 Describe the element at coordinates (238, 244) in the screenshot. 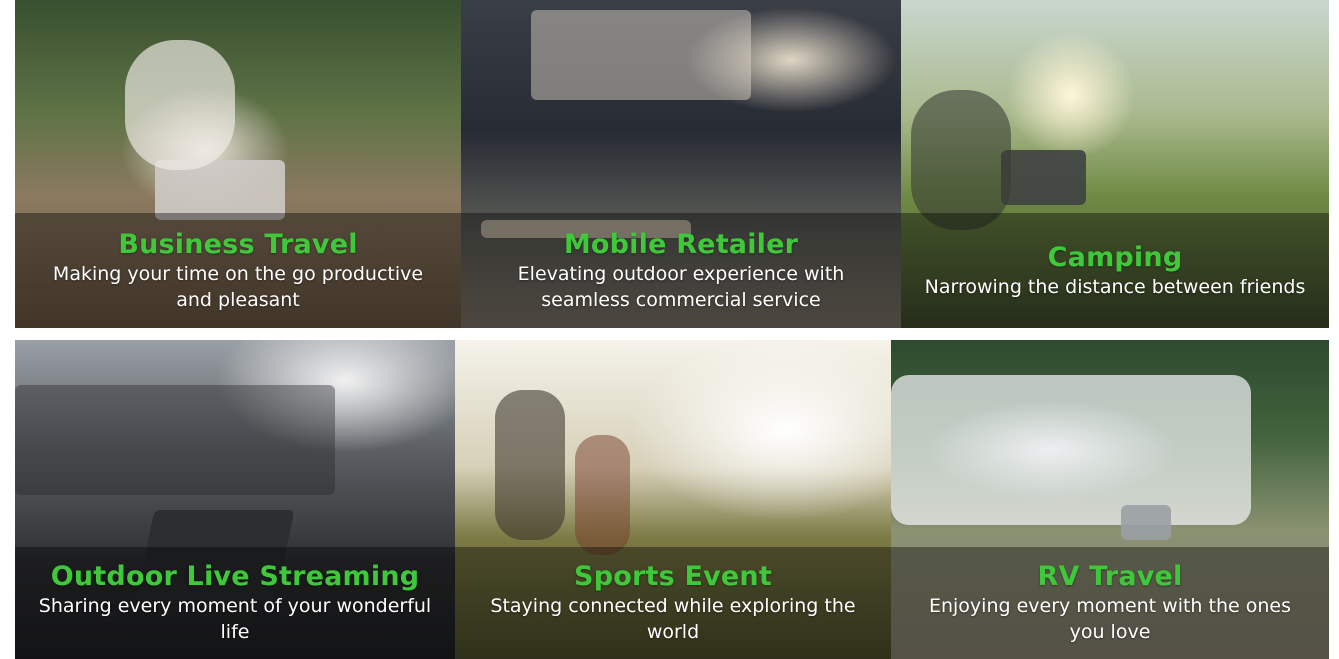

I see `card-title: Business Travel` at that location.